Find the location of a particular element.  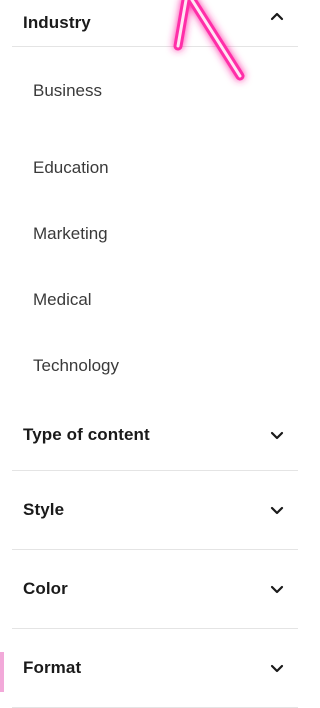

format-title: Format is located at coordinates (52, 667).